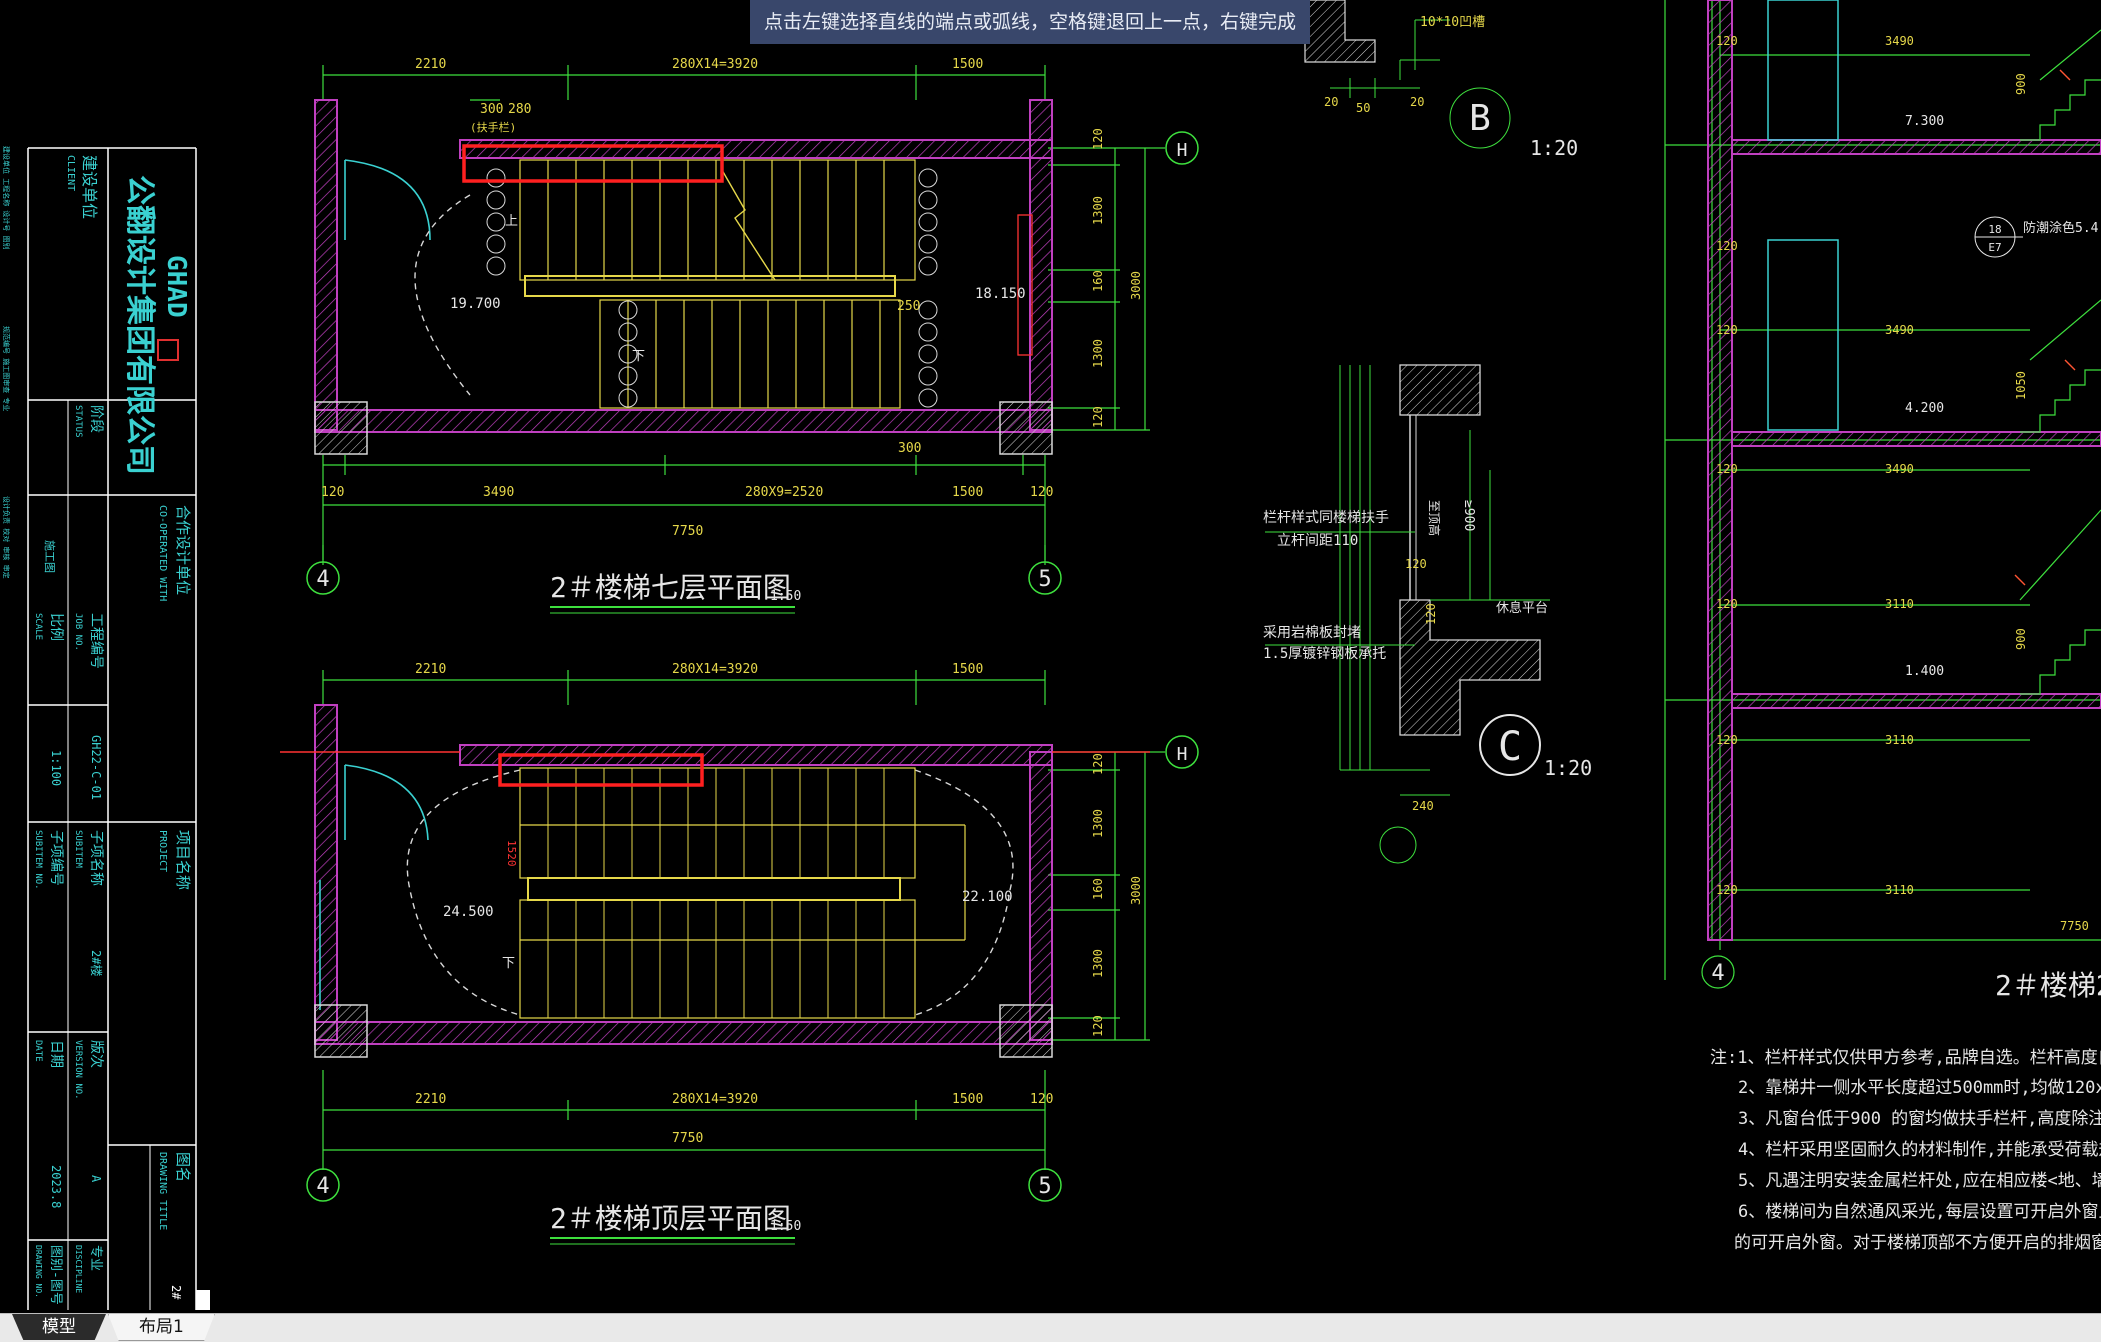 Image resolution: width=2101 pixels, height=1342 pixels. I want to click on subitem-label-en: SUBITEM, so click(78, 849).